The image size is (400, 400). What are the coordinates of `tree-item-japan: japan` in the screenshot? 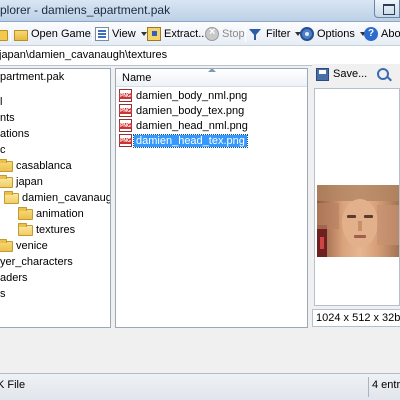 It's located at (21, 182).